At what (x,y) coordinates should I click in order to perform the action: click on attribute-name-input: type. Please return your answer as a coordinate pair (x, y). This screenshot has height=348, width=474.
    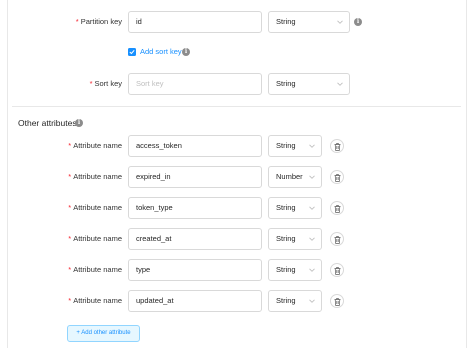
    Looking at the image, I should click on (195, 270).